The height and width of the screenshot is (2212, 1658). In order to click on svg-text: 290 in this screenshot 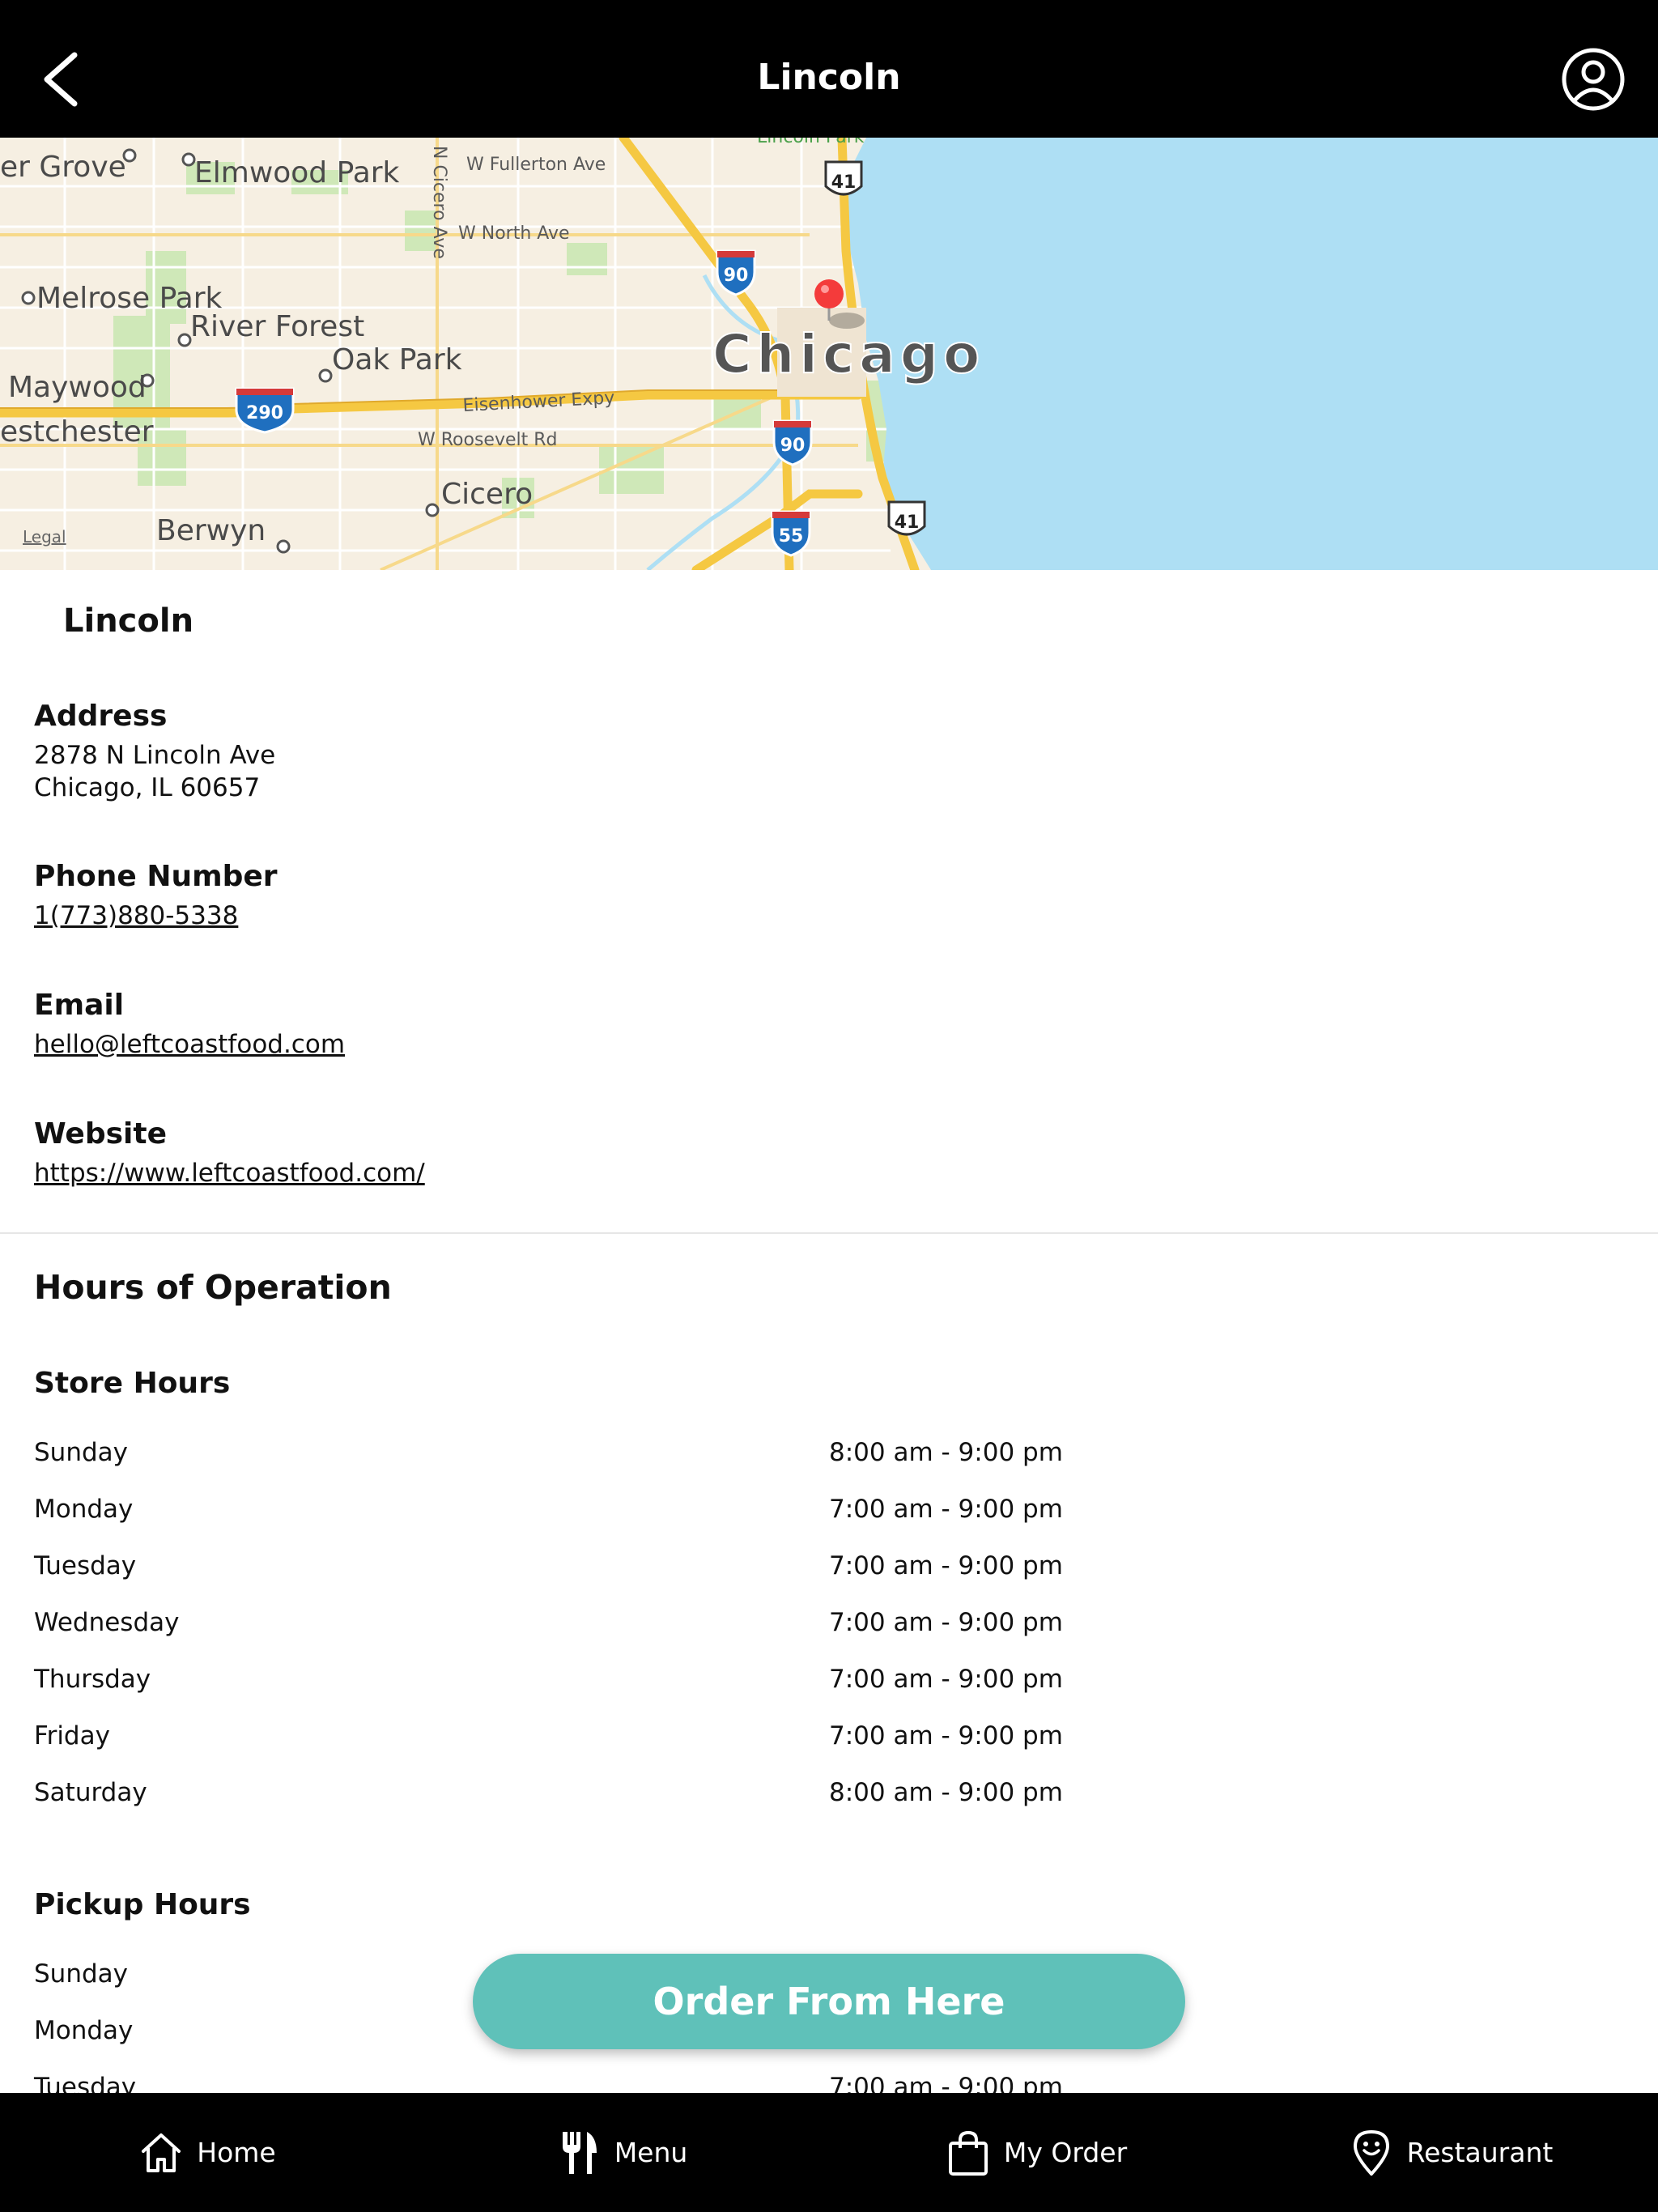, I will do `click(264, 413)`.